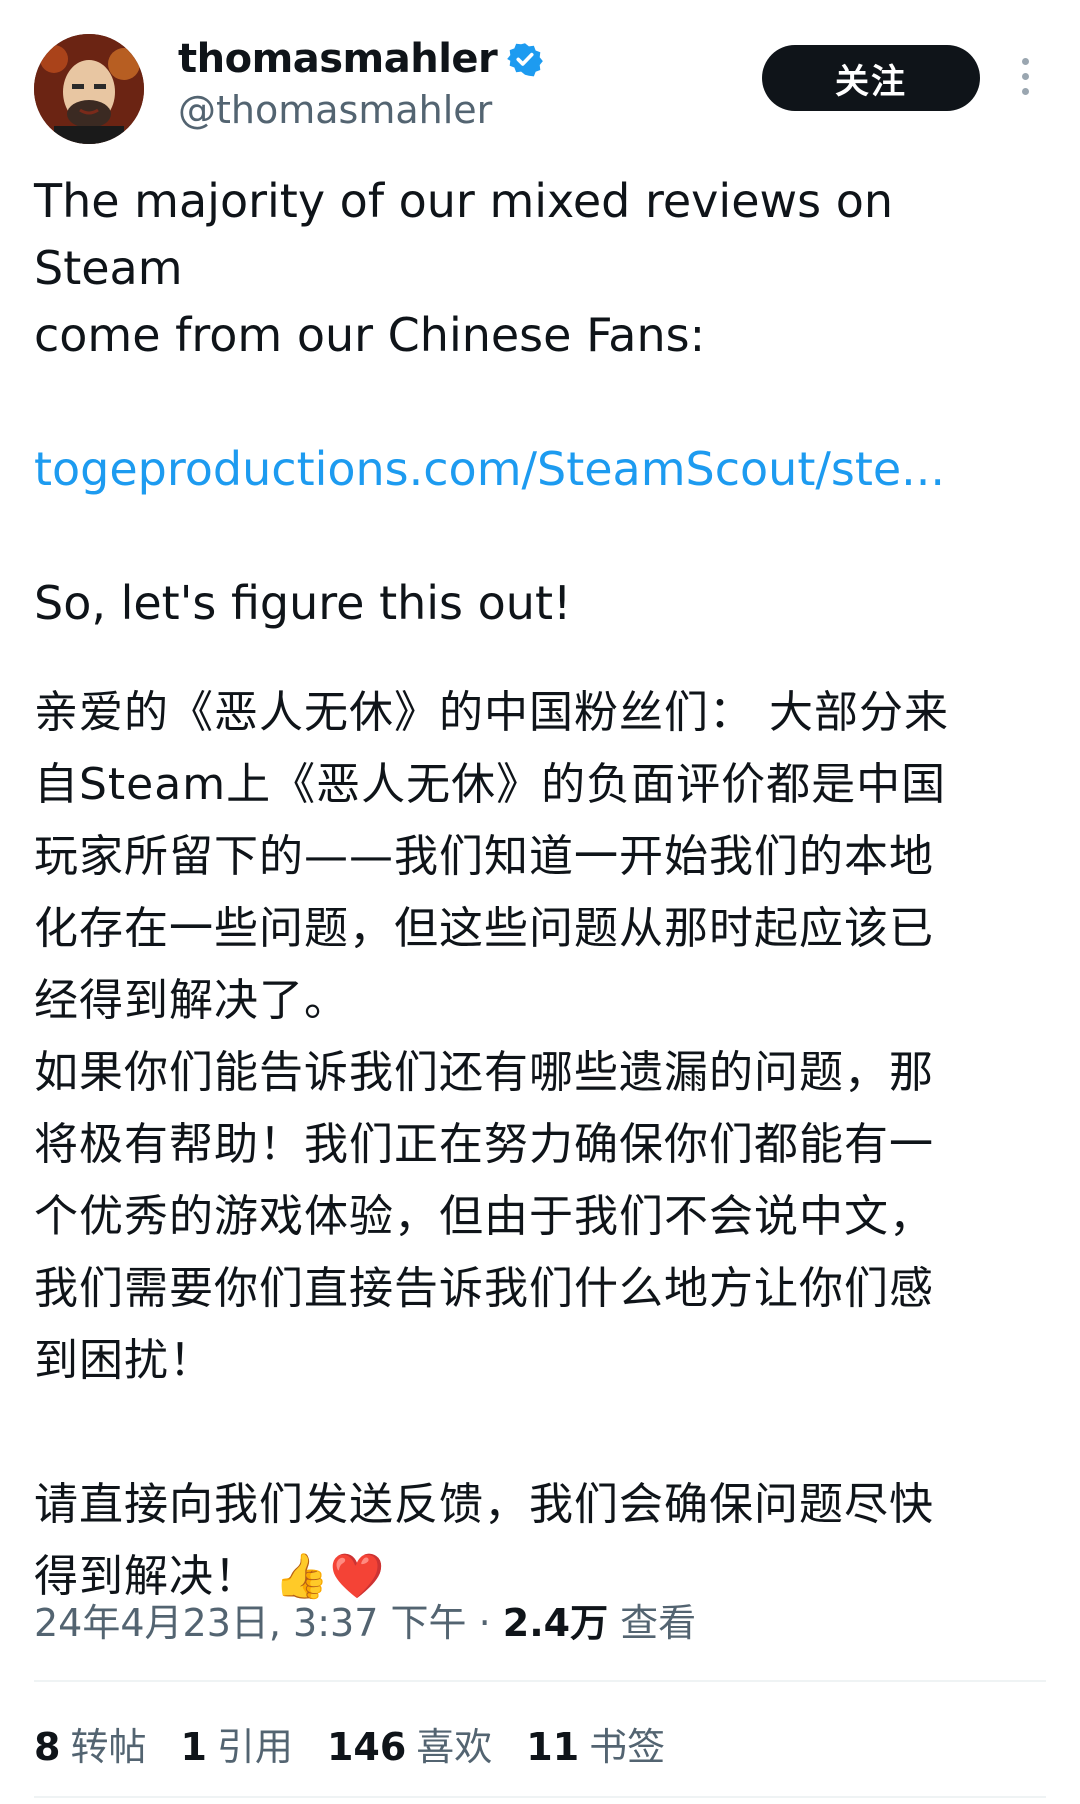 This screenshot has height=1804, width=1080. What do you see at coordinates (303, 603) in the screenshot?
I see `tweet-line: So, let's figure this out!` at bounding box center [303, 603].